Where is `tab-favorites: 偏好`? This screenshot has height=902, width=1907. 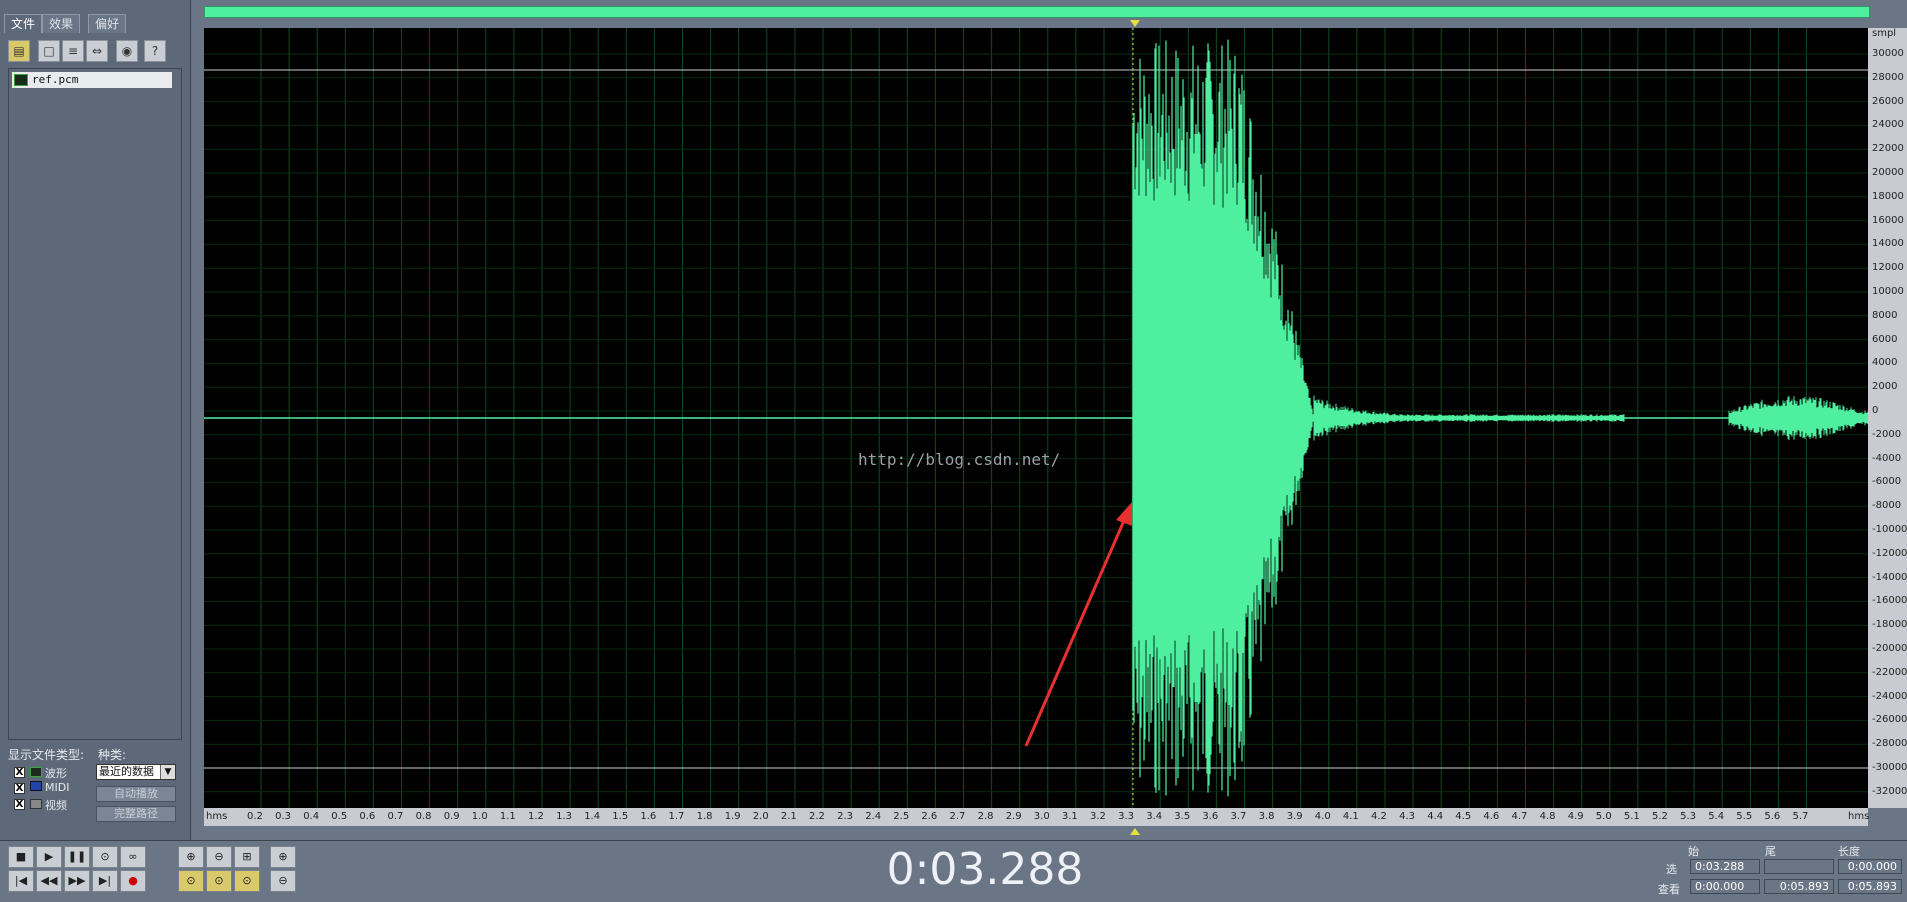 tab-favorites: 偏好 is located at coordinates (107, 23).